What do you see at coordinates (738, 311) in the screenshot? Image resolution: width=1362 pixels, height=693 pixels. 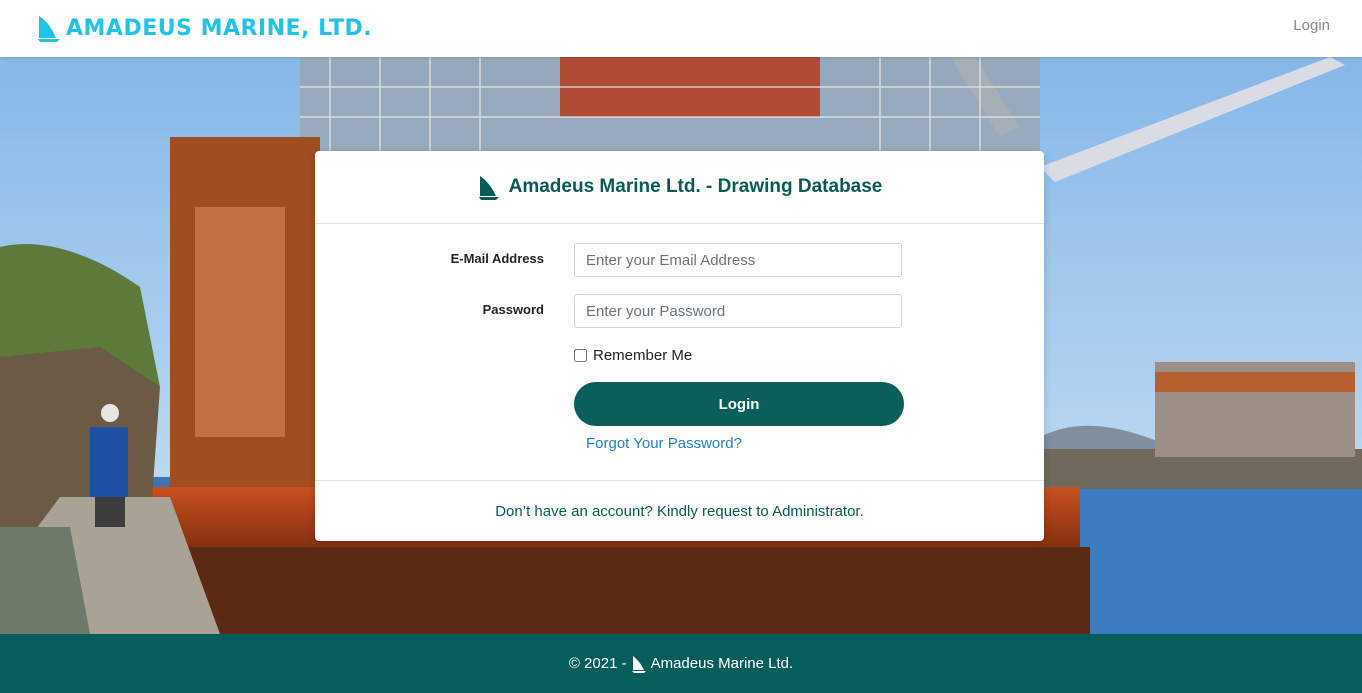 I see `password-field` at bounding box center [738, 311].